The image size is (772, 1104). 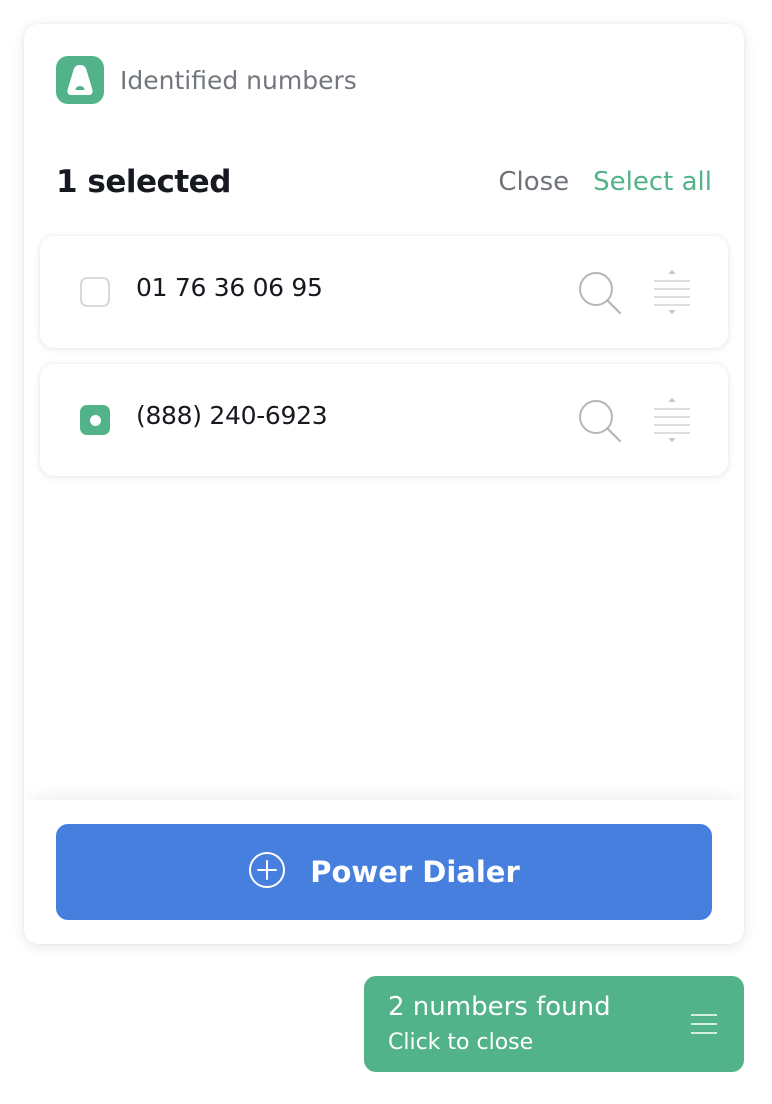 What do you see at coordinates (229, 287) in the screenshot?
I see `phone-number: 01 76 36 06 95` at bounding box center [229, 287].